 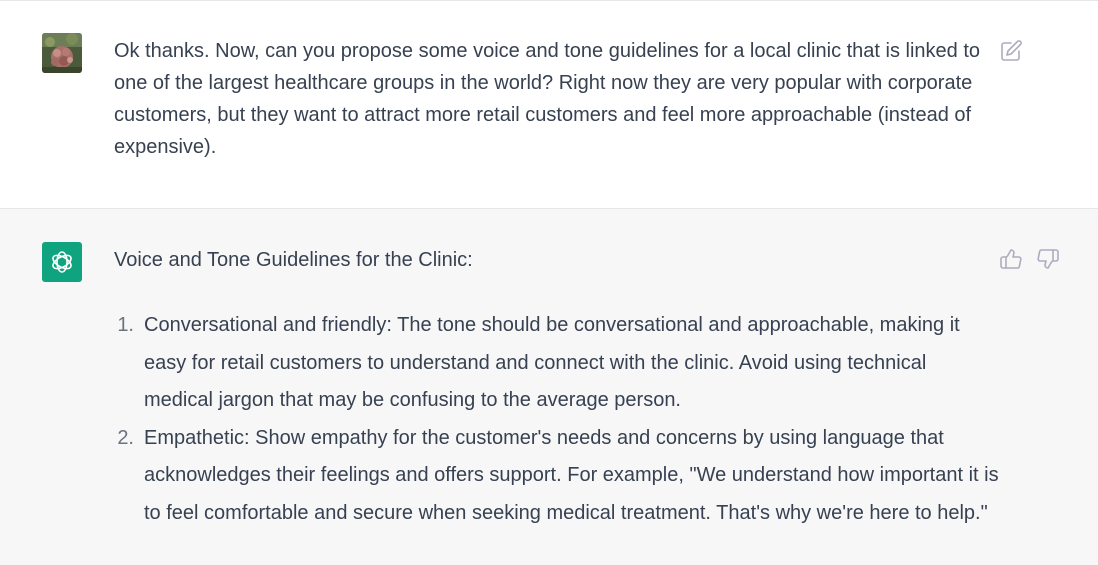 I want to click on edit-icon, so click(x=1011, y=50).